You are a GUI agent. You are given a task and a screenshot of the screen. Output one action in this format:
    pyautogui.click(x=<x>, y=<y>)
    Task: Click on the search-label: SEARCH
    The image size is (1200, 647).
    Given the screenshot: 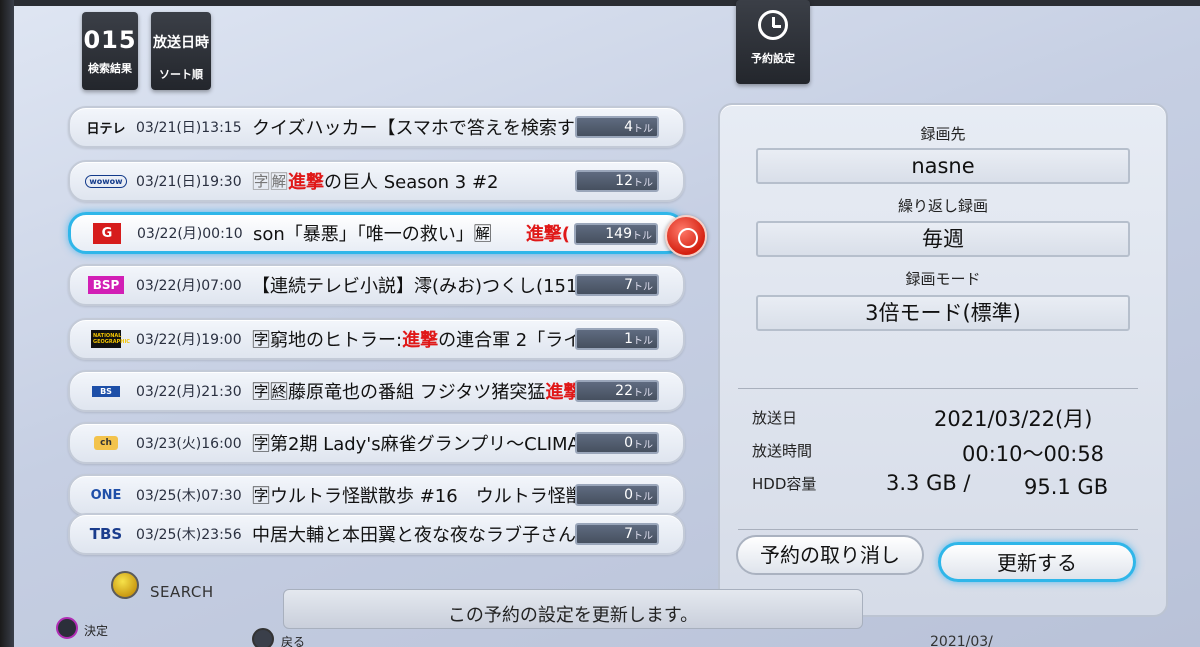 What is the action you would take?
    pyautogui.click(x=182, y=592)
    